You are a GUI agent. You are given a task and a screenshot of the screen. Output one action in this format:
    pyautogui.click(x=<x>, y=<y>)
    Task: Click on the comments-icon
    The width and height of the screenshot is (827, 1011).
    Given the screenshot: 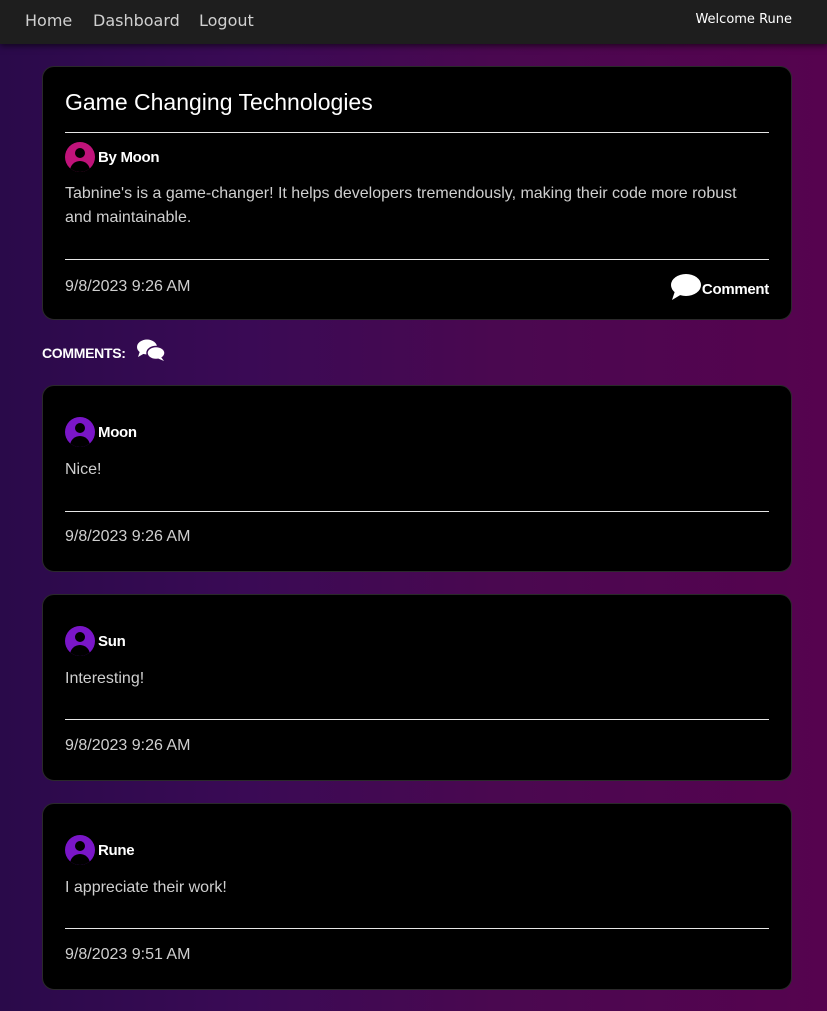 What is the action you would take?
    pyautogui.click(x=151, y=352)
    